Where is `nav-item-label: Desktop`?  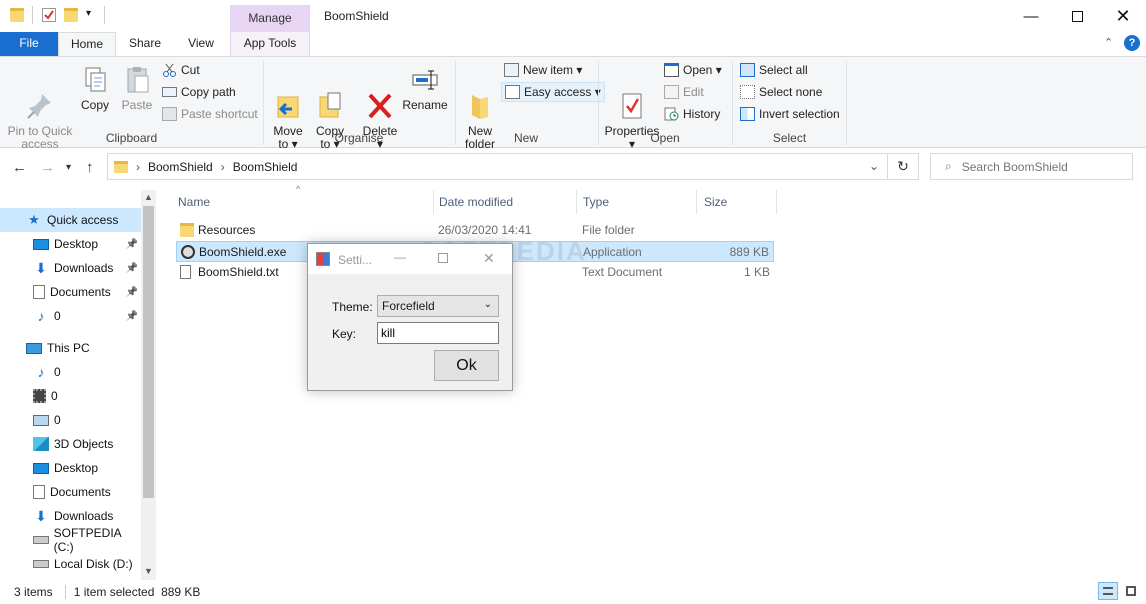
nav-item-label: Desktop is located at coordinates (76, 244).